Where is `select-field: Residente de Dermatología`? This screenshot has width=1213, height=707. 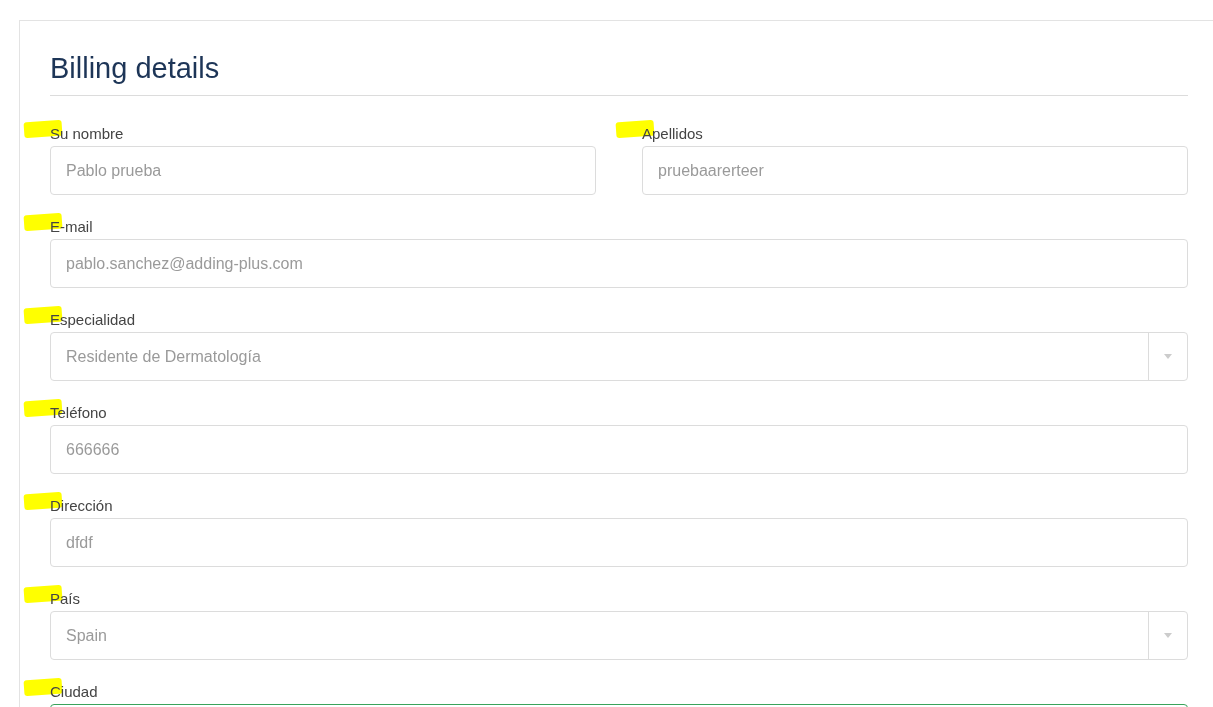
select-field: Residente de Dermatología is located at coordinates (619, 356).